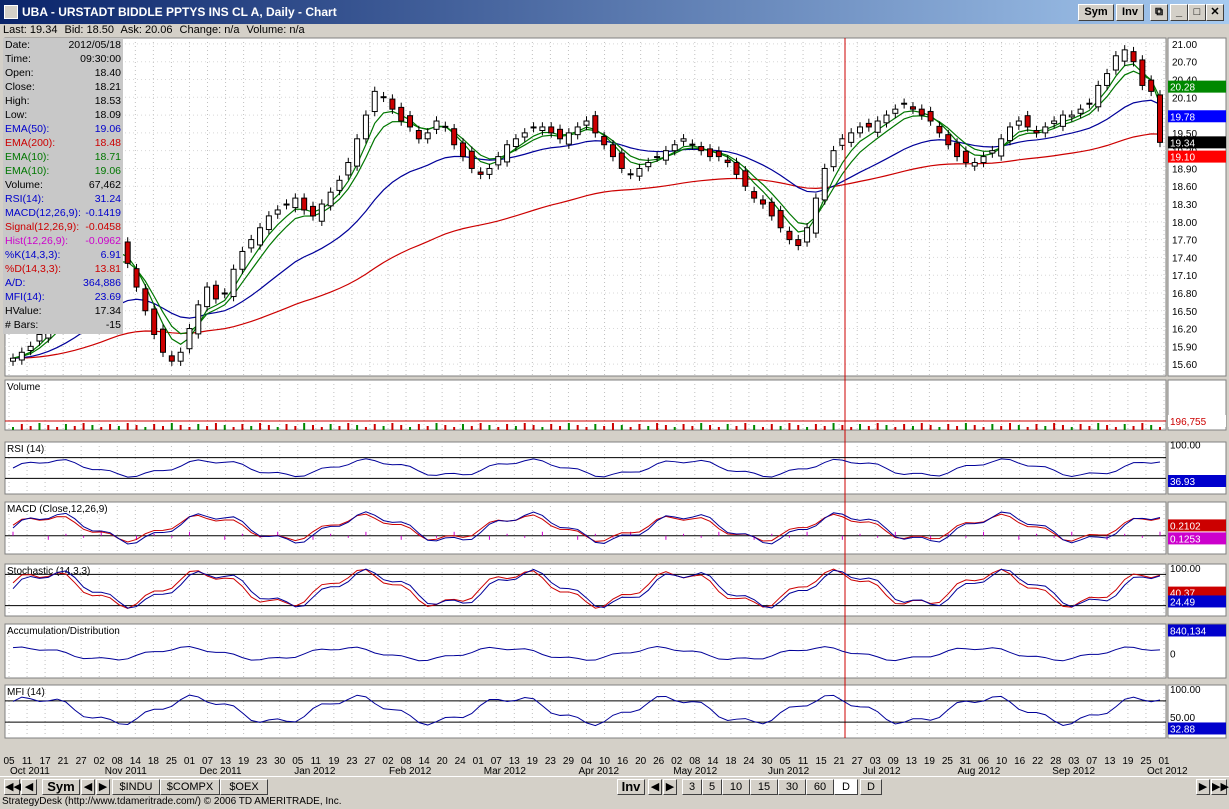 Image resolution: width=1229 pixels, height=809 pixels. Describe the element at coordinates (712, 787) in the screenshot. I see `period-5: 5` at that location.